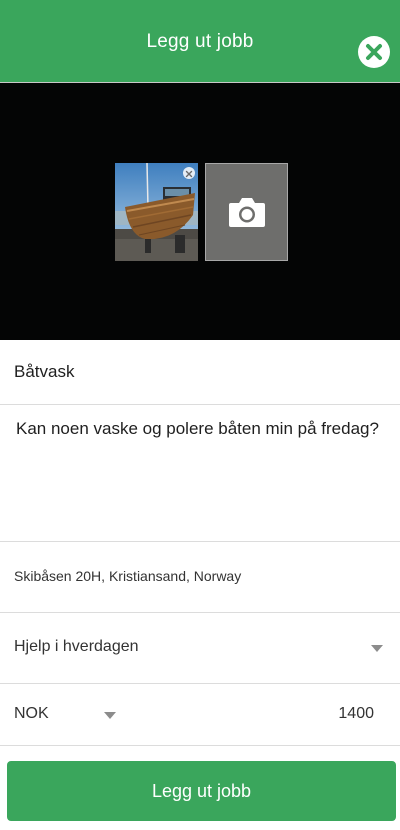 The image size is (400, 830). I want to click on job-title-input: Båtvask, so click(44, 372).